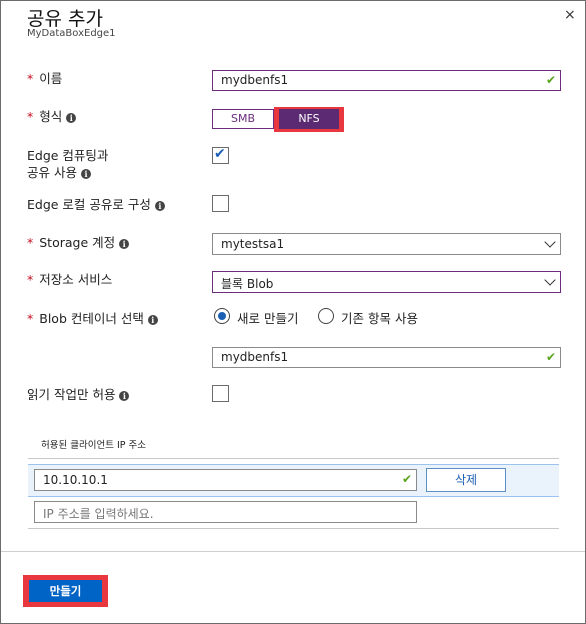 This screenshot has width=586, height=624. Describe the element at coordinates (52, 172) in the screenshot. I see `edge-compute-label-line2: 공유 사용` at that location.